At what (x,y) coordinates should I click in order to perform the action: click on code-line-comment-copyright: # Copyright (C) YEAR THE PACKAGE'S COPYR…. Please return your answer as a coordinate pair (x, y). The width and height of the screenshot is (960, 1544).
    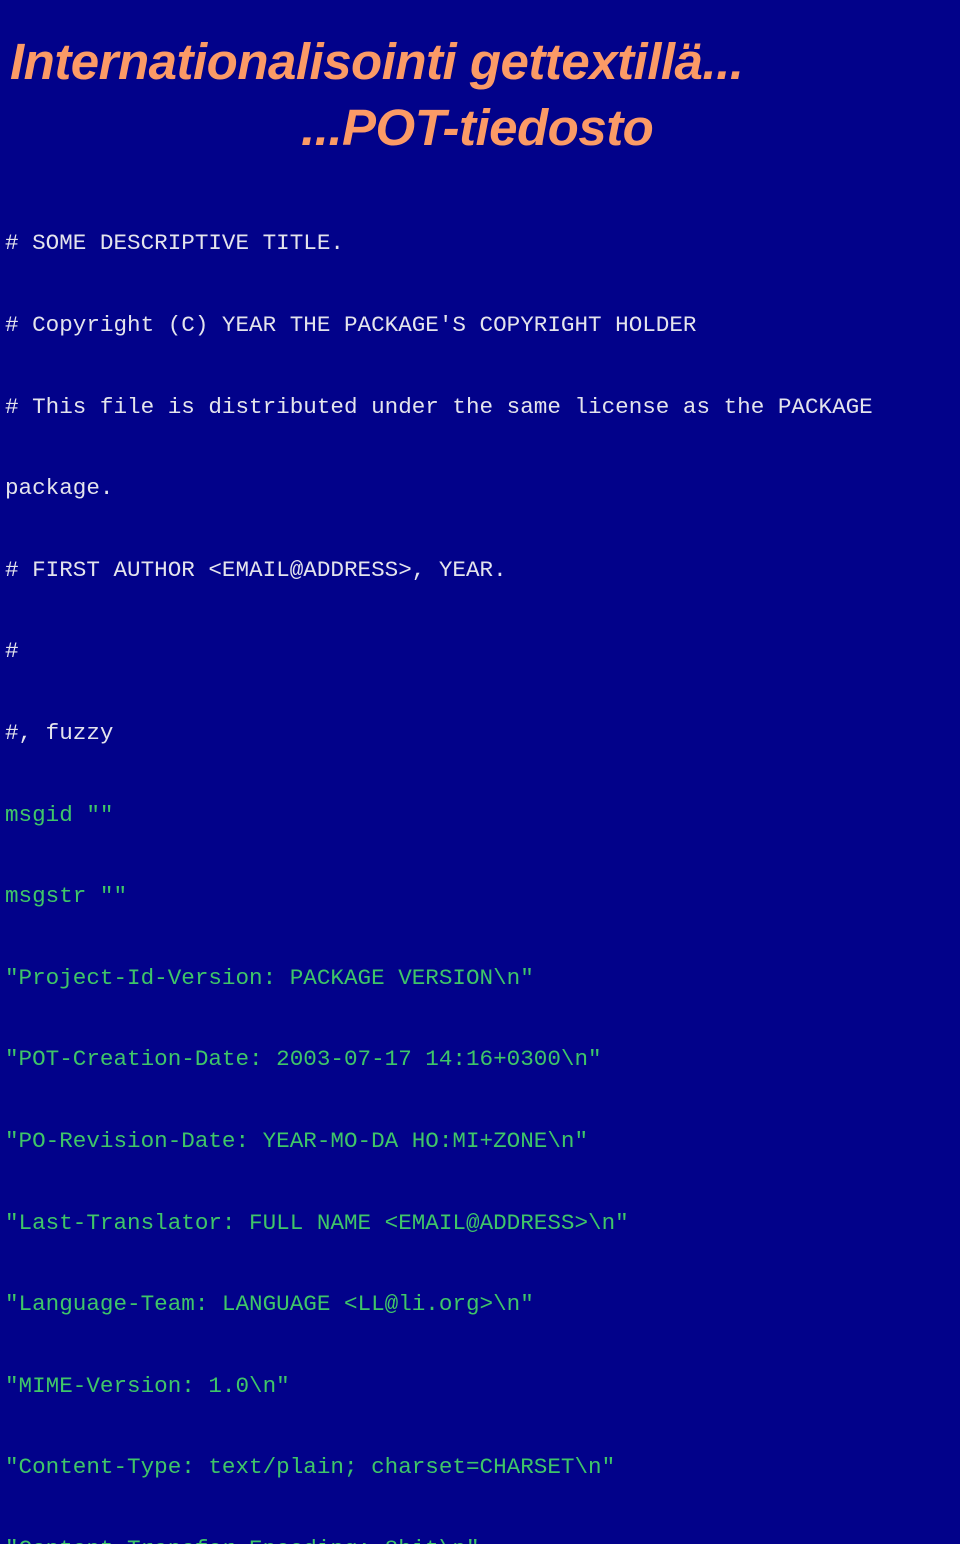
    Looking at the image, I should click on (351, 325).